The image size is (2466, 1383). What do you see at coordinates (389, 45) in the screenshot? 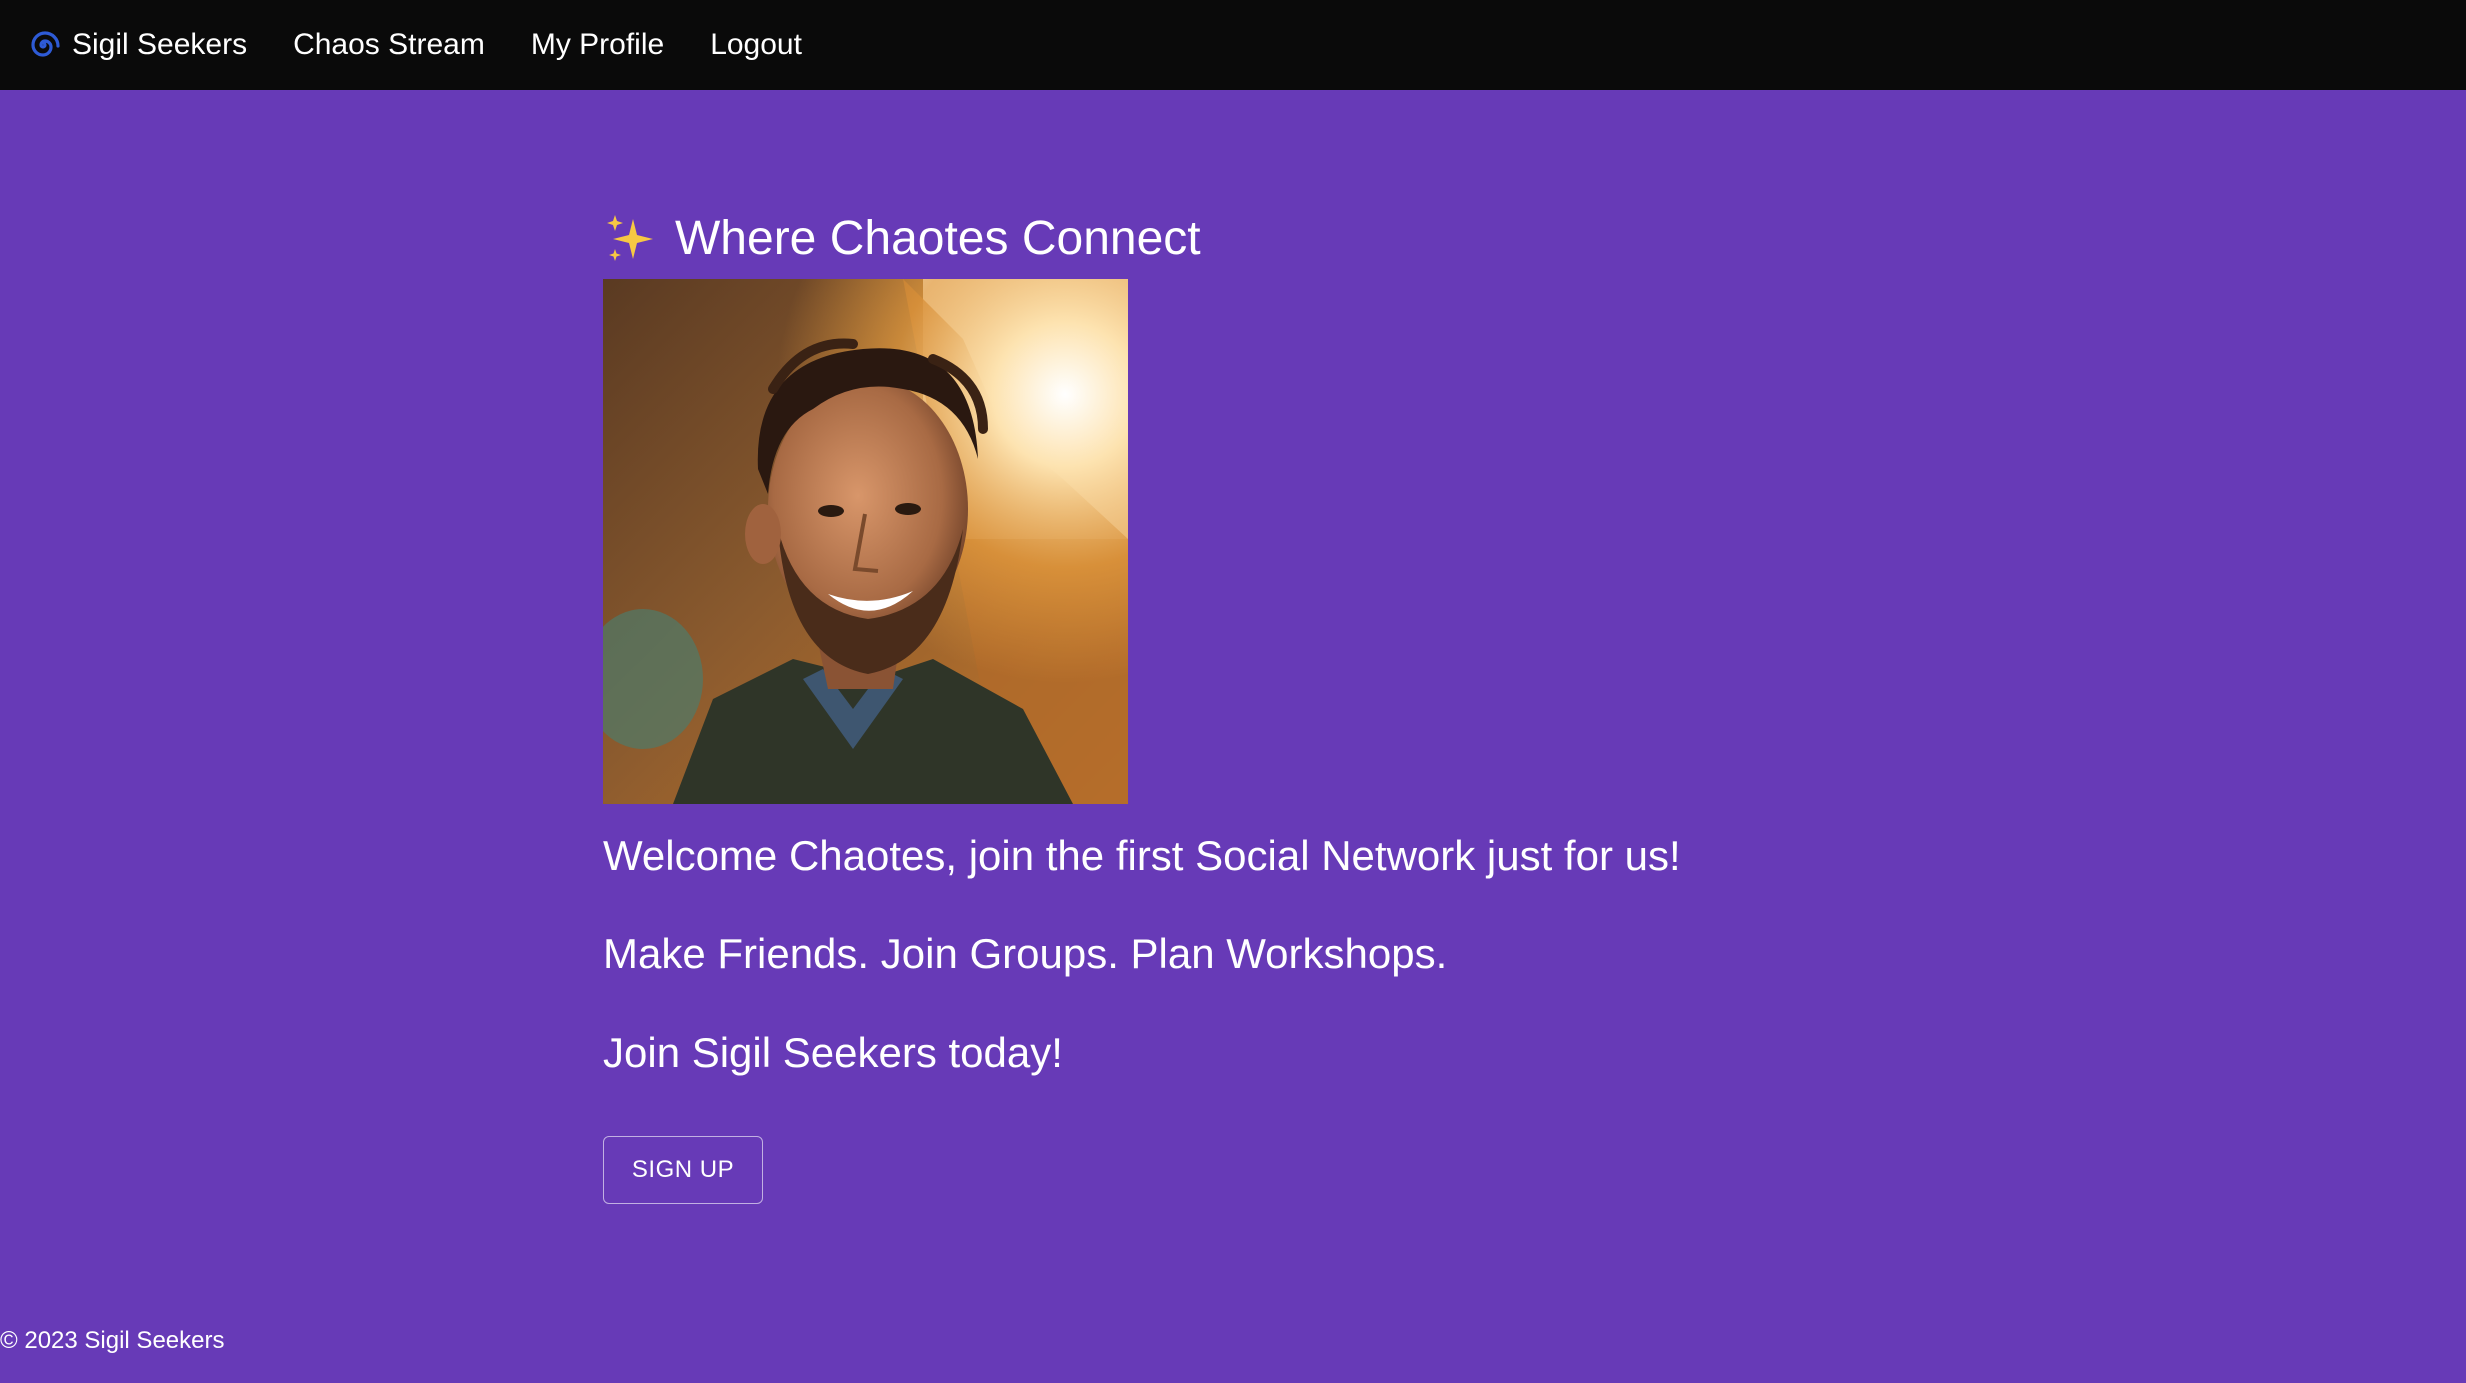
I see `nav-link-chaos-stream: Chaos Stream` at bounding box center [389, 45].